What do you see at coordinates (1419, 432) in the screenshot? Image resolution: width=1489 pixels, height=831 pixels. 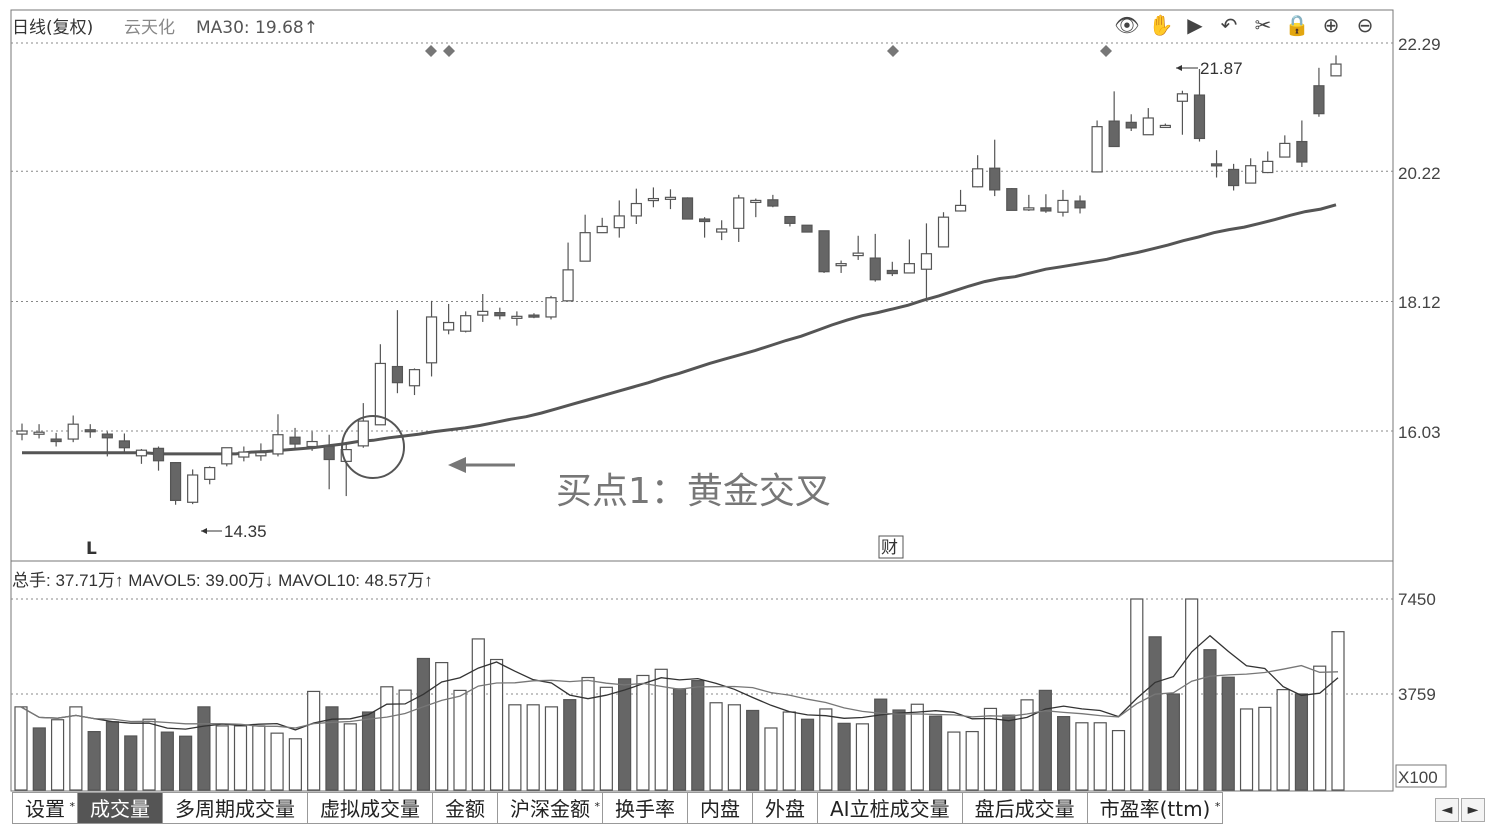 I see `price-tick-4: 16.03` at bounding box center [1419, 432].